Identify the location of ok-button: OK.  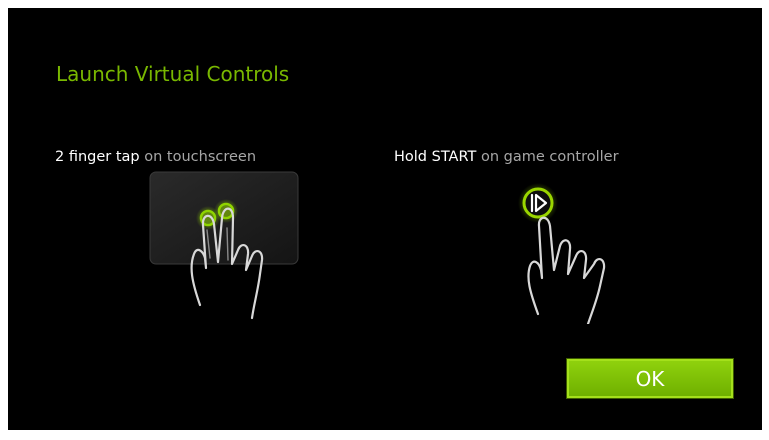
(650, 378).